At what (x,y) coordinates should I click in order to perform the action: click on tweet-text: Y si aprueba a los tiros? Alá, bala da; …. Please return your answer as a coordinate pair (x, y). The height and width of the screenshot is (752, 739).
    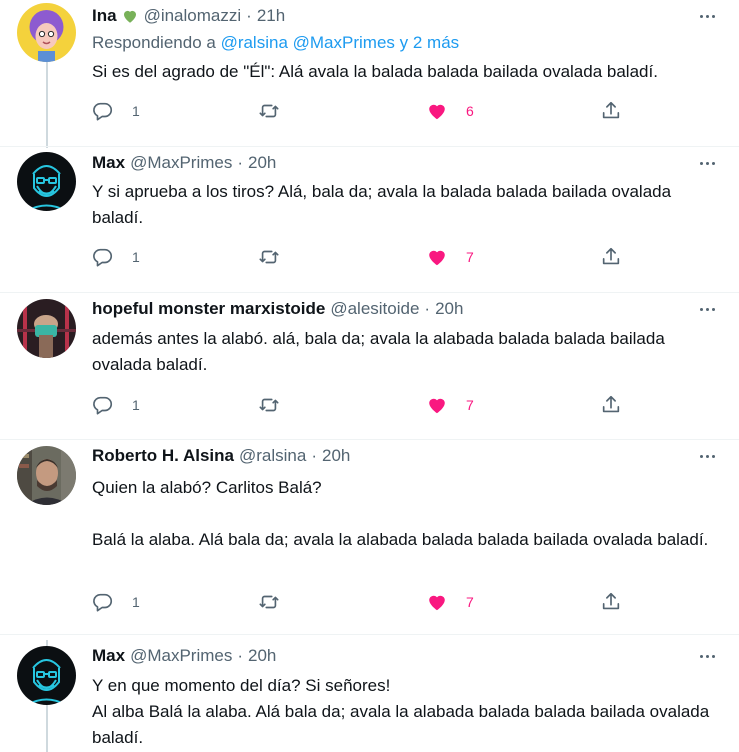
    Looking at the image, I should click on (407, 205).